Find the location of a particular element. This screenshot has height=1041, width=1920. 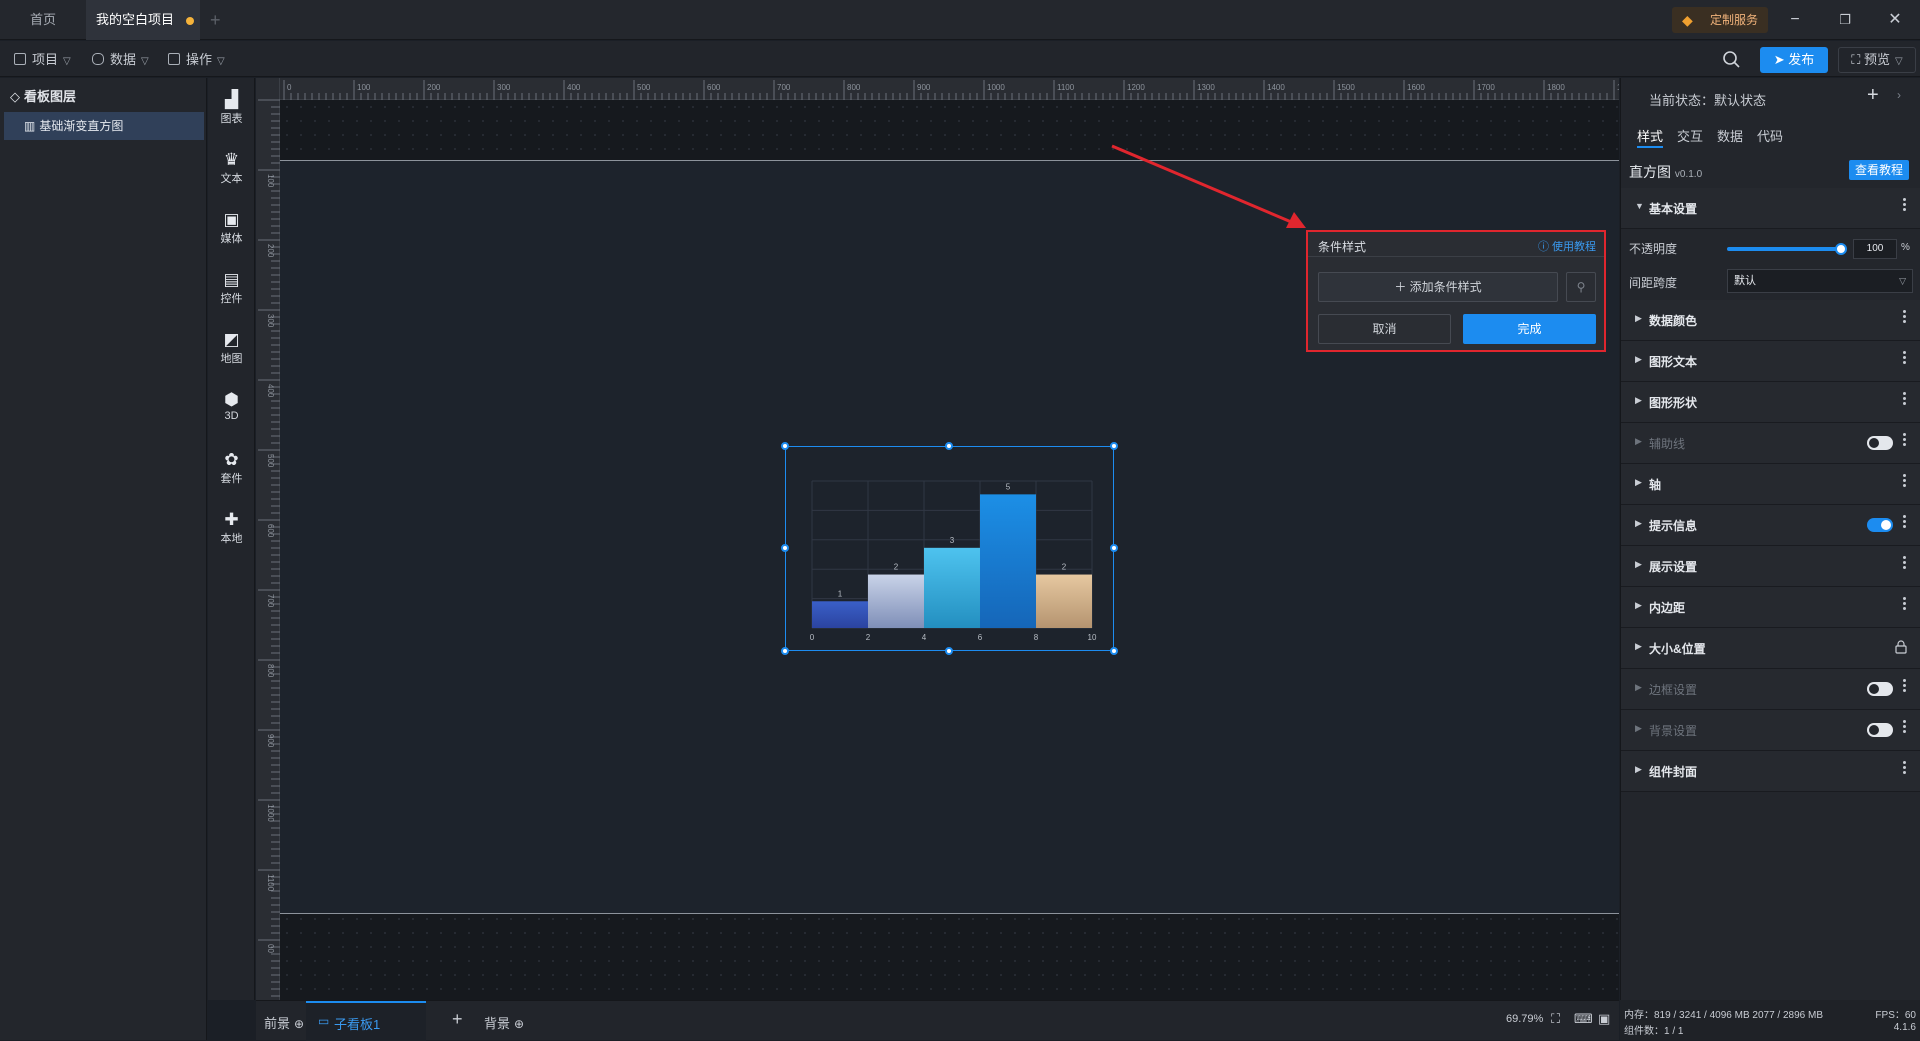

fit-screen-icon: ⛶ is located at coordinates (1555, 1019).